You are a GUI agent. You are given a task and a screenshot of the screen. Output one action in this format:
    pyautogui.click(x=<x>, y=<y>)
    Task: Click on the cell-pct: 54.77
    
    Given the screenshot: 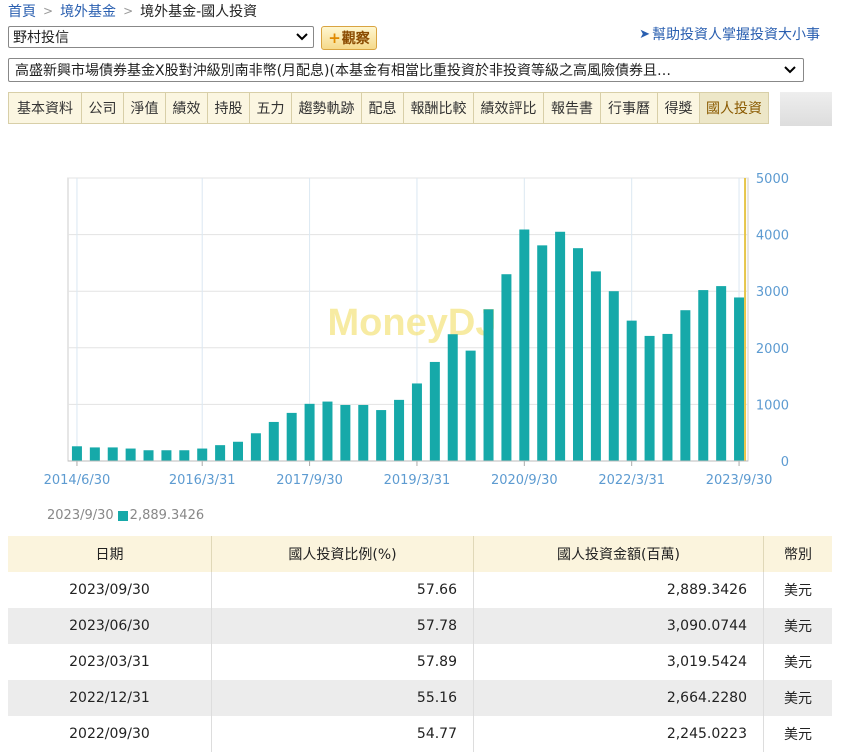 What is the action you would take?
    pyautogui.click(x=342, y=734)
    